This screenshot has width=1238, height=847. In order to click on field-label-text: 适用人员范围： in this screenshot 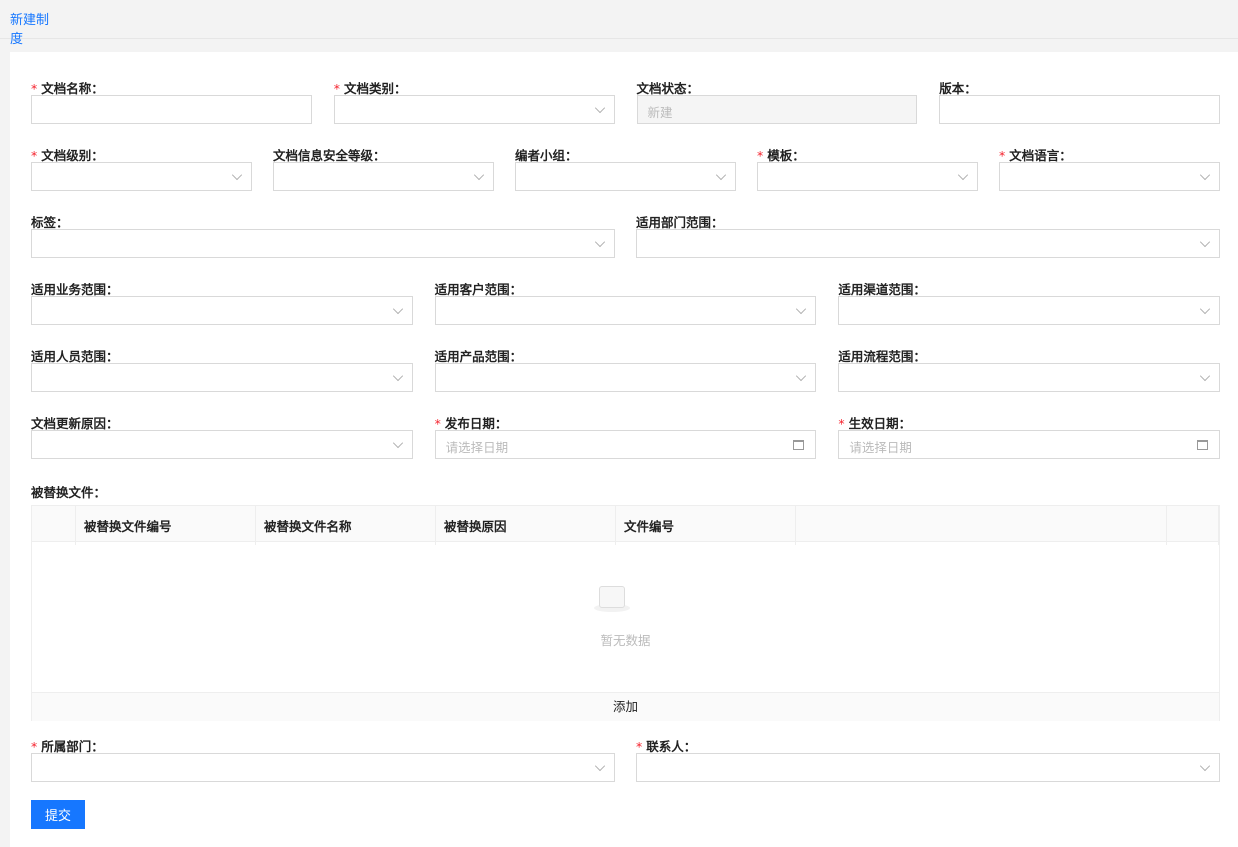, I will do `click(75, 356)`.